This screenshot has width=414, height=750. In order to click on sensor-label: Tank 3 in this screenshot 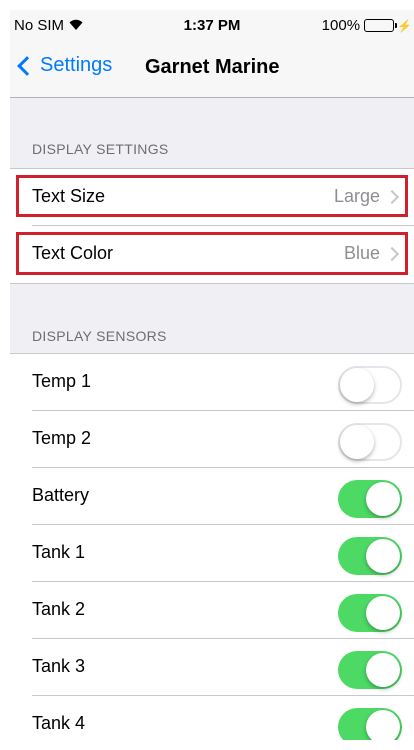, I will do `click(59, 666)`.